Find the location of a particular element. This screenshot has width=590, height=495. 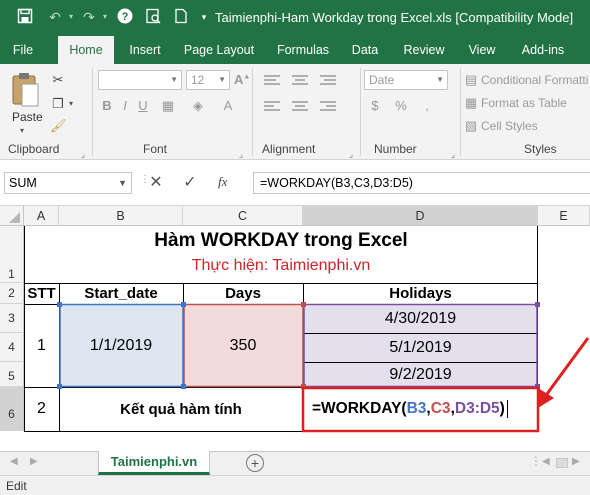

group-label-styles: Styles is located at coordinates (540, 149).